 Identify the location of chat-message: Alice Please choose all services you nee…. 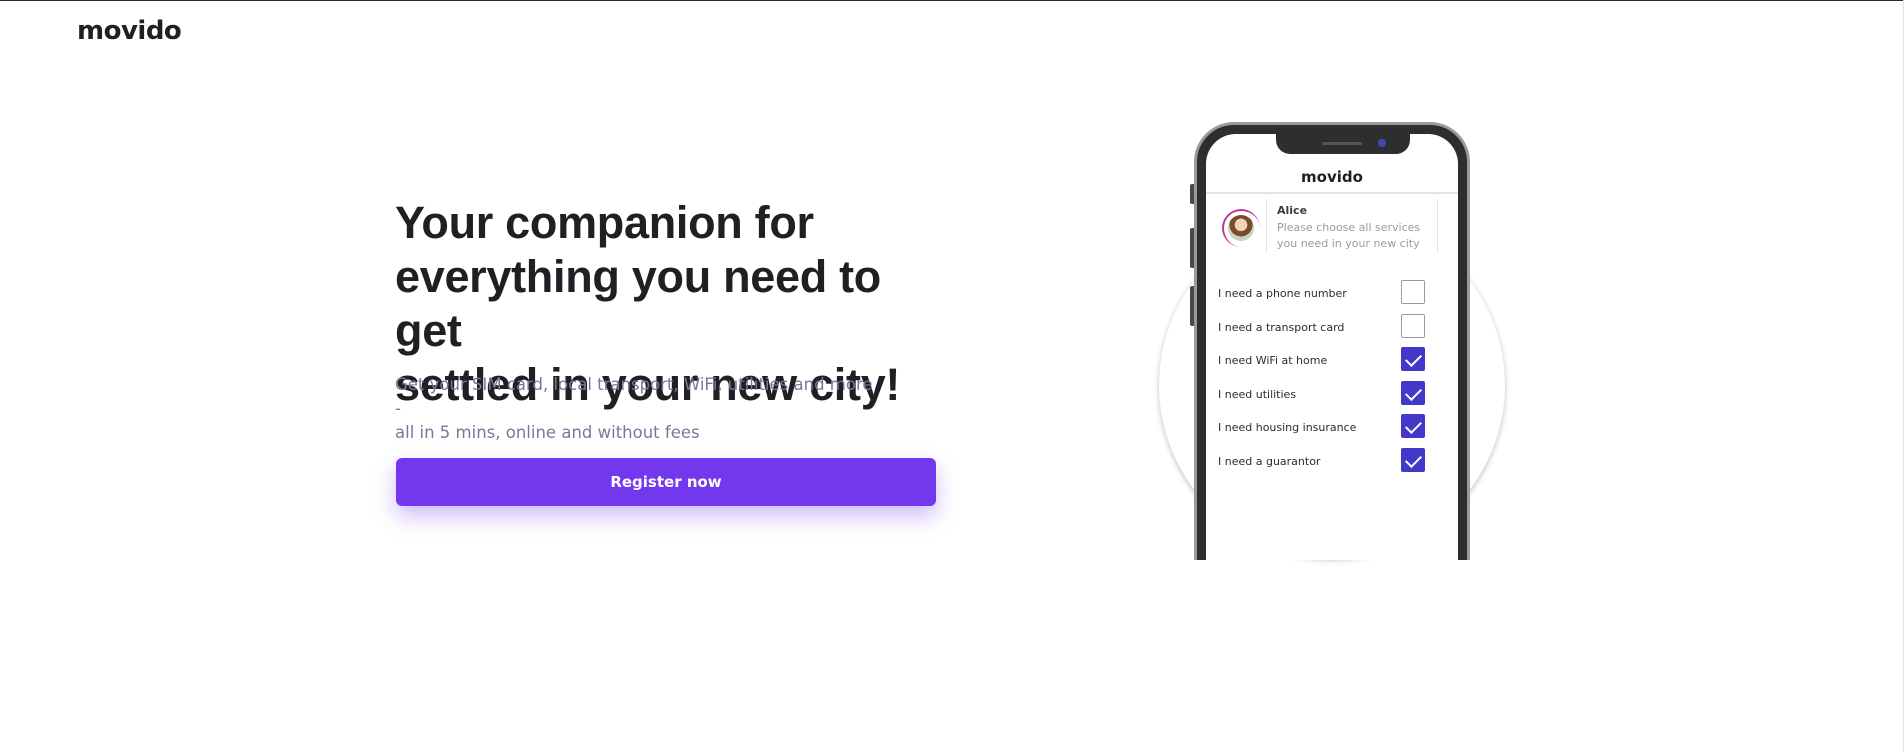
(1352, 225).